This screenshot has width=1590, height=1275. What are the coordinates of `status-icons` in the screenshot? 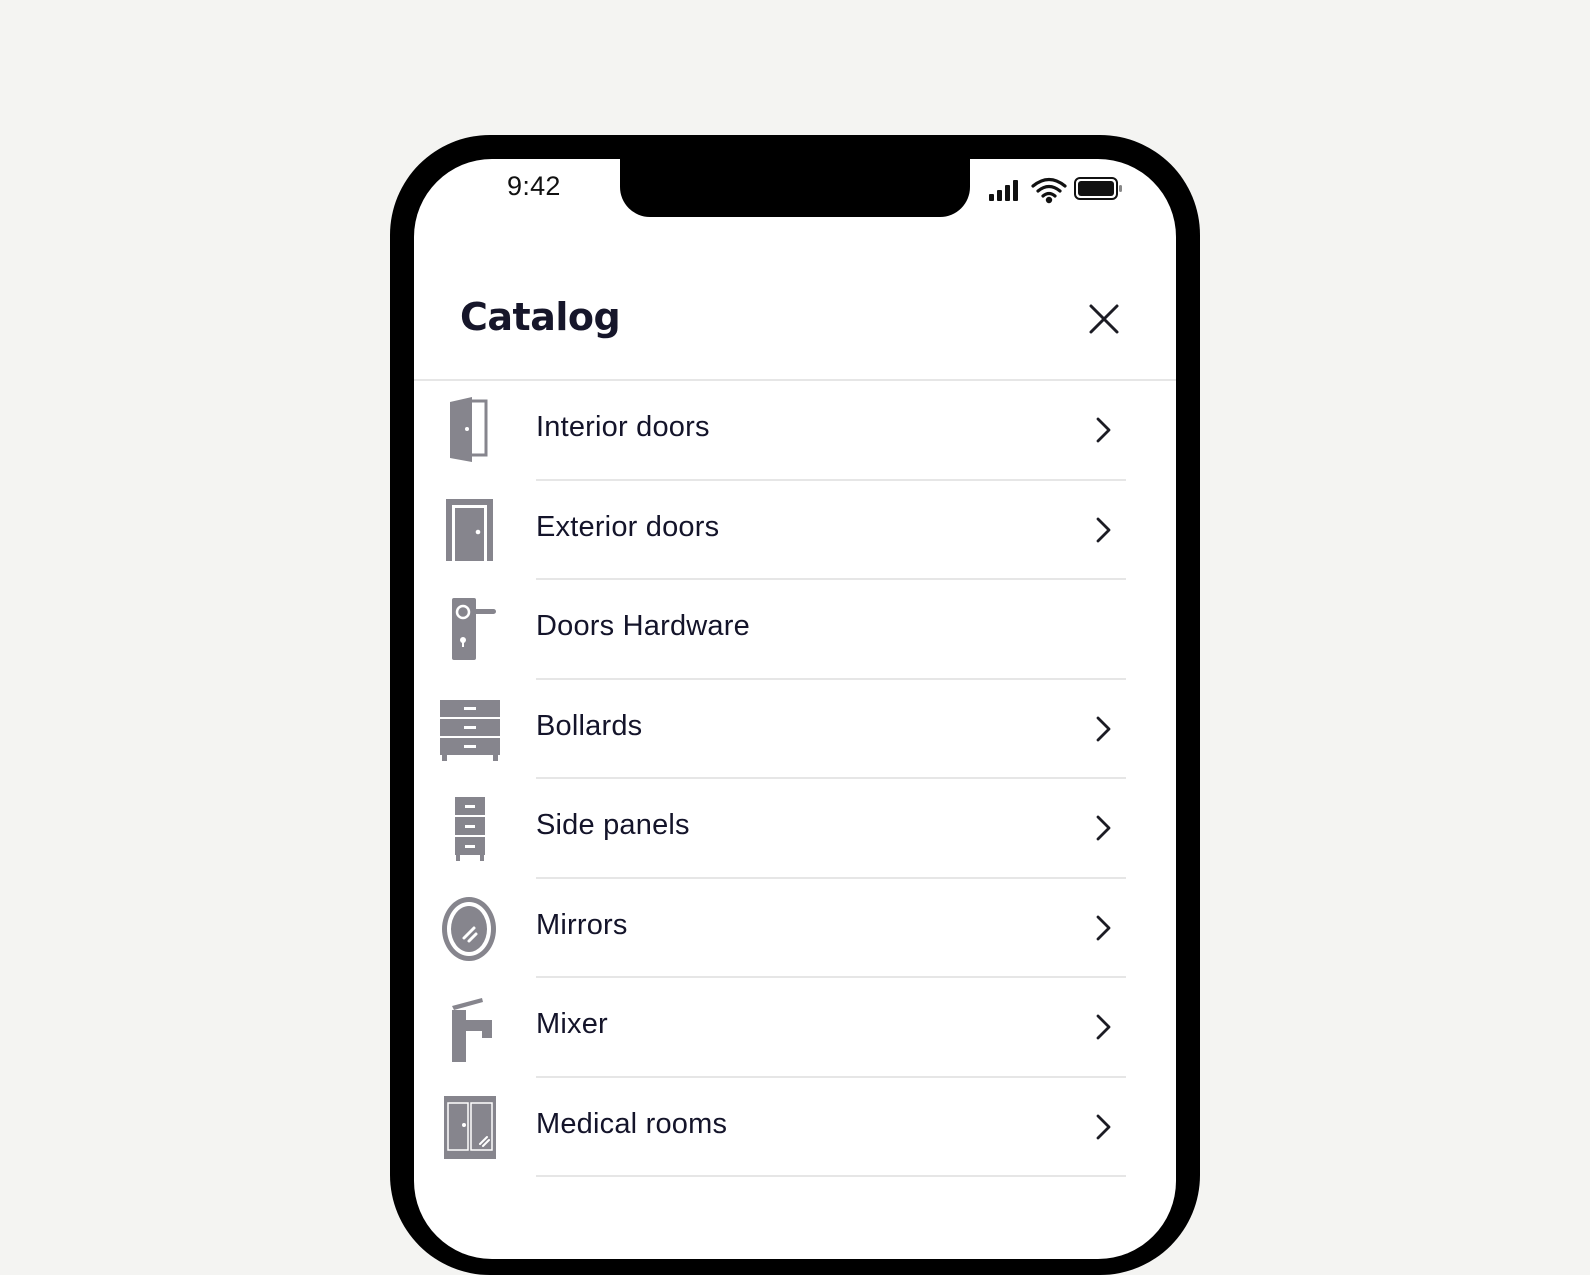 It's located at (1055, 190).